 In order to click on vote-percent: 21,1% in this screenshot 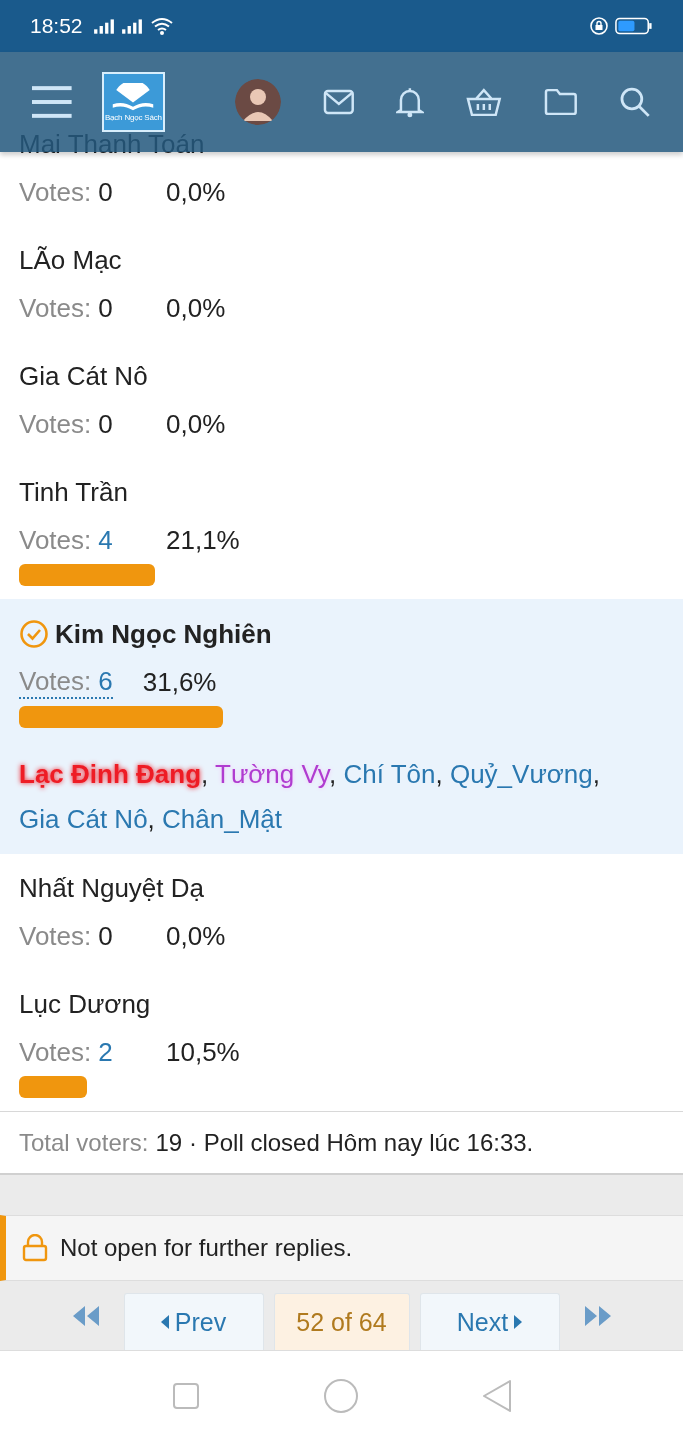, I will do `click(203, 540)`.